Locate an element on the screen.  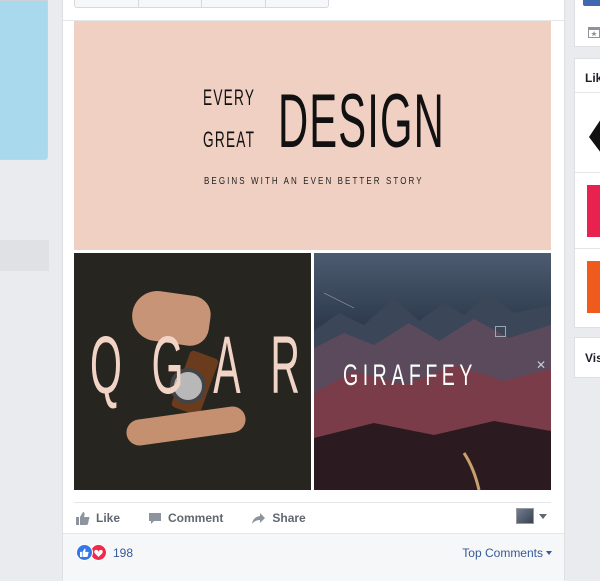
hero-word-design: DESIGN is located at coordinates (361, 121).